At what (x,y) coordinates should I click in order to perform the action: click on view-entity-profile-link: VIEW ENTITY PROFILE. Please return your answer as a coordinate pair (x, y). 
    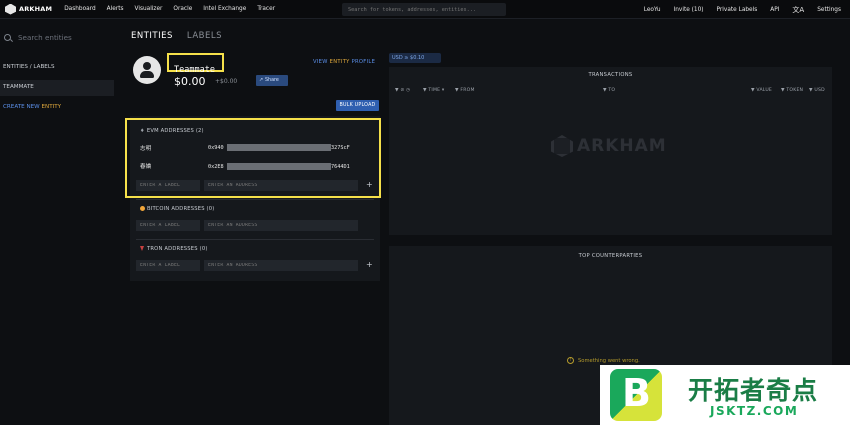
    Looking at the image, I should click on (344, 62).